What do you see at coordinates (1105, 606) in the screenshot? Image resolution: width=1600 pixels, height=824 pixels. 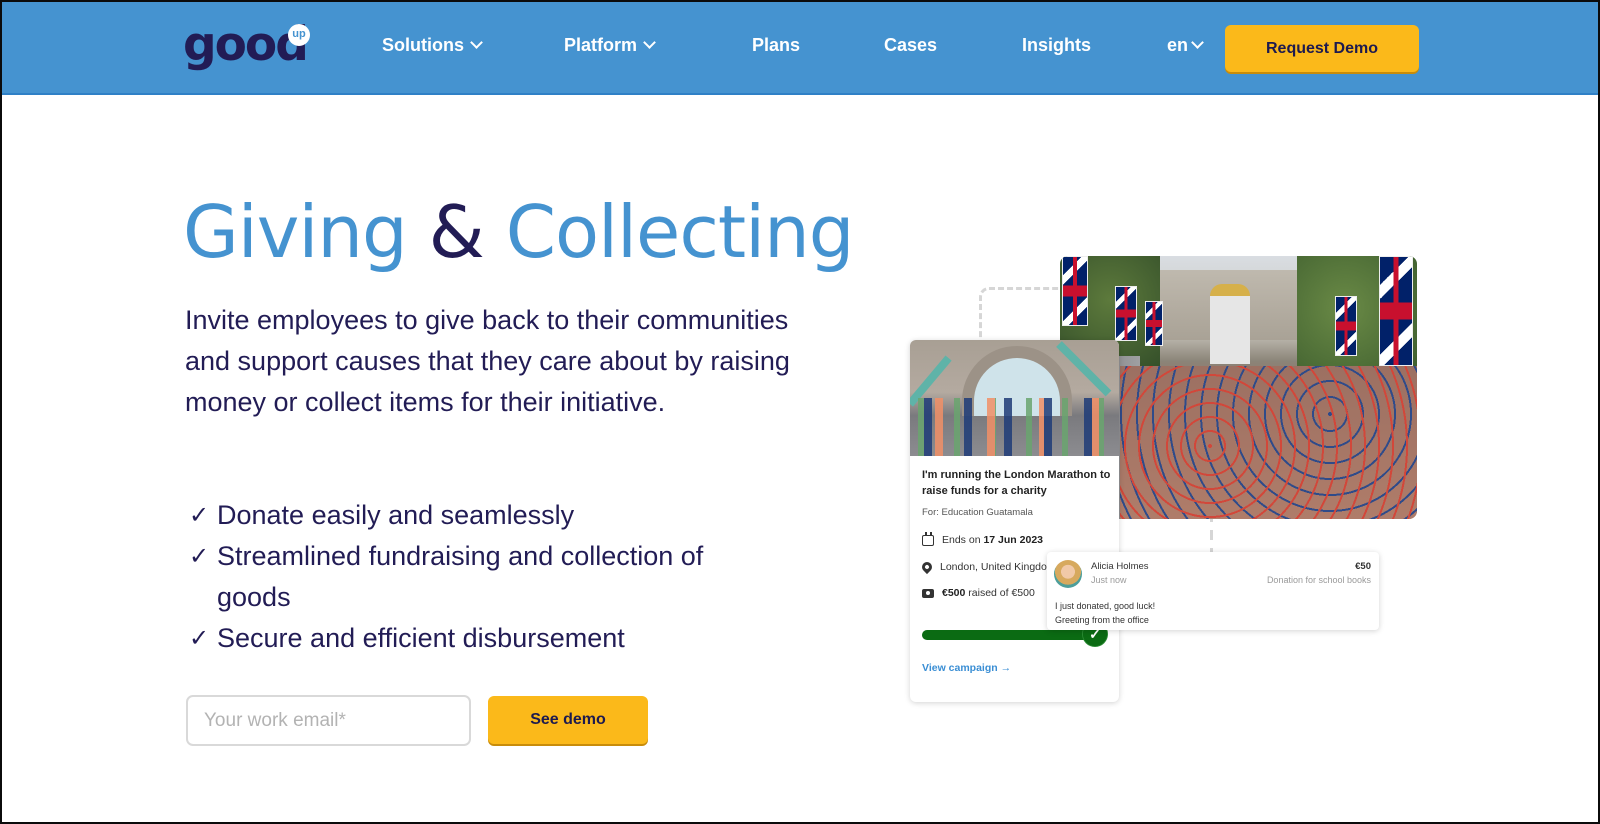 I see `message-line: I just donated, good luck!` at bounding box center [1105, 606].